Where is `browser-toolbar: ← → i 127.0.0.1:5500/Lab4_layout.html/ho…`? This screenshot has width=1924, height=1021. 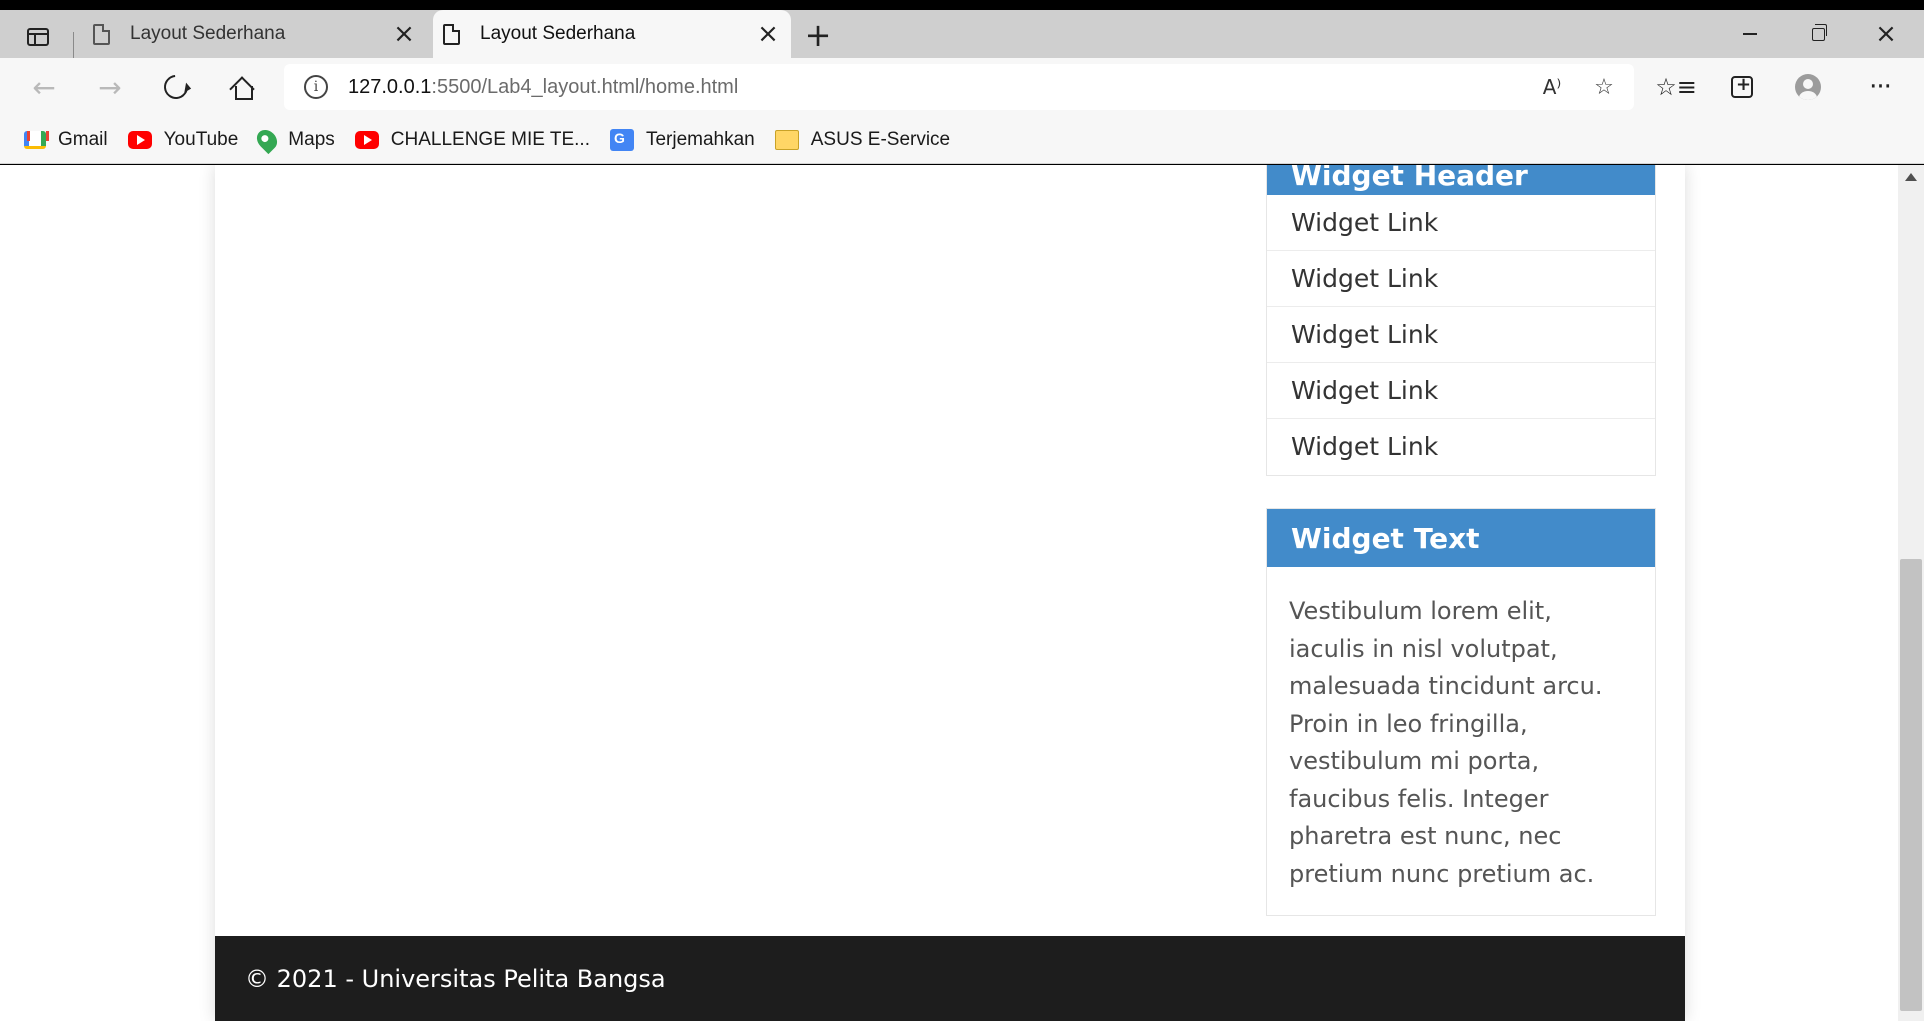
browser-toolbar: ← → i 127.0.0.1:5500/Lab4_layout.html/ho… is located at coordinates (962, 87).